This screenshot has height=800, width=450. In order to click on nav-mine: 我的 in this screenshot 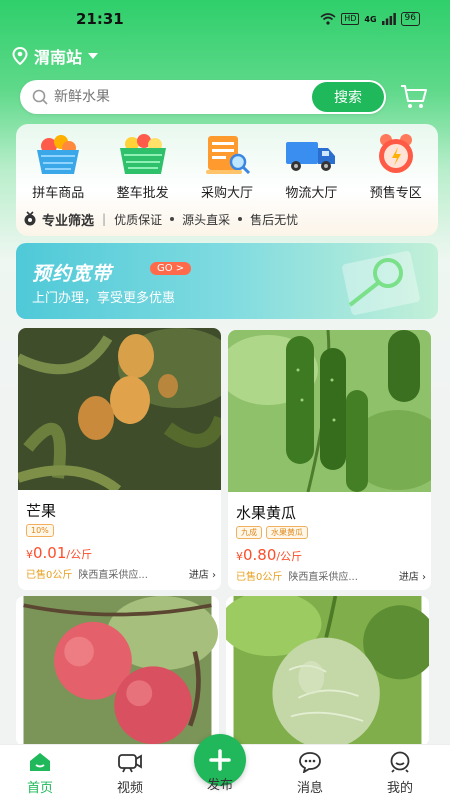, I will do `click(400, 773)`.